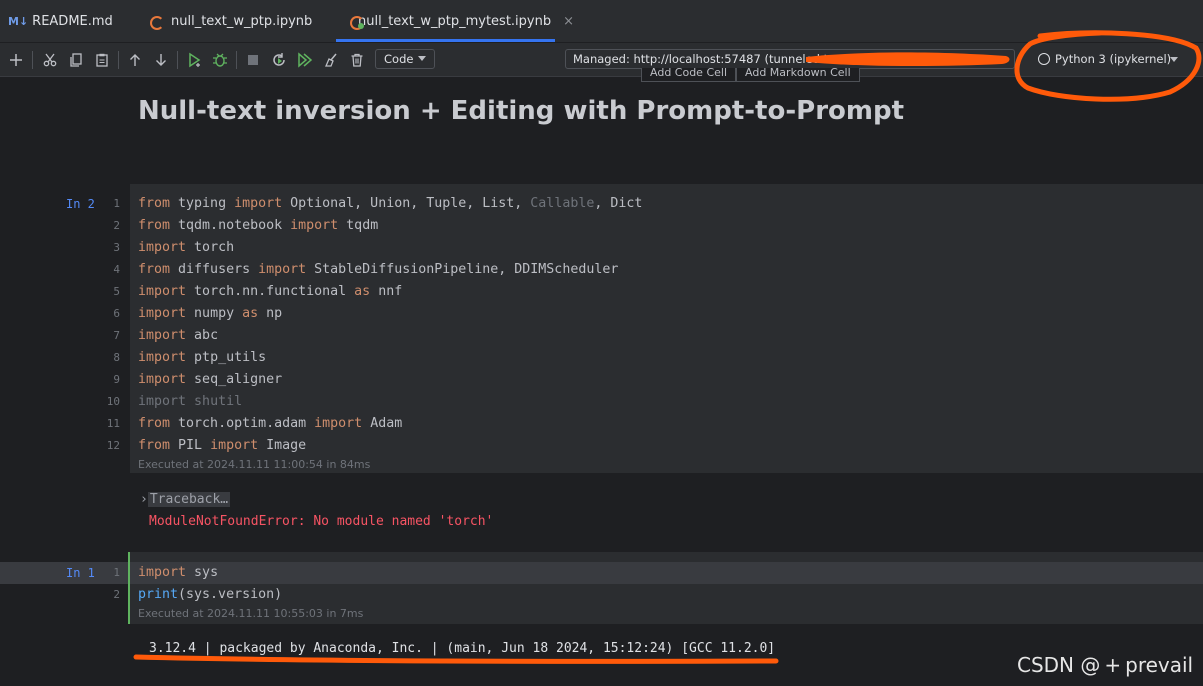  Describe the element at coordinates (116, 357) in the screenshot. I see `line-number: 8` at that location.